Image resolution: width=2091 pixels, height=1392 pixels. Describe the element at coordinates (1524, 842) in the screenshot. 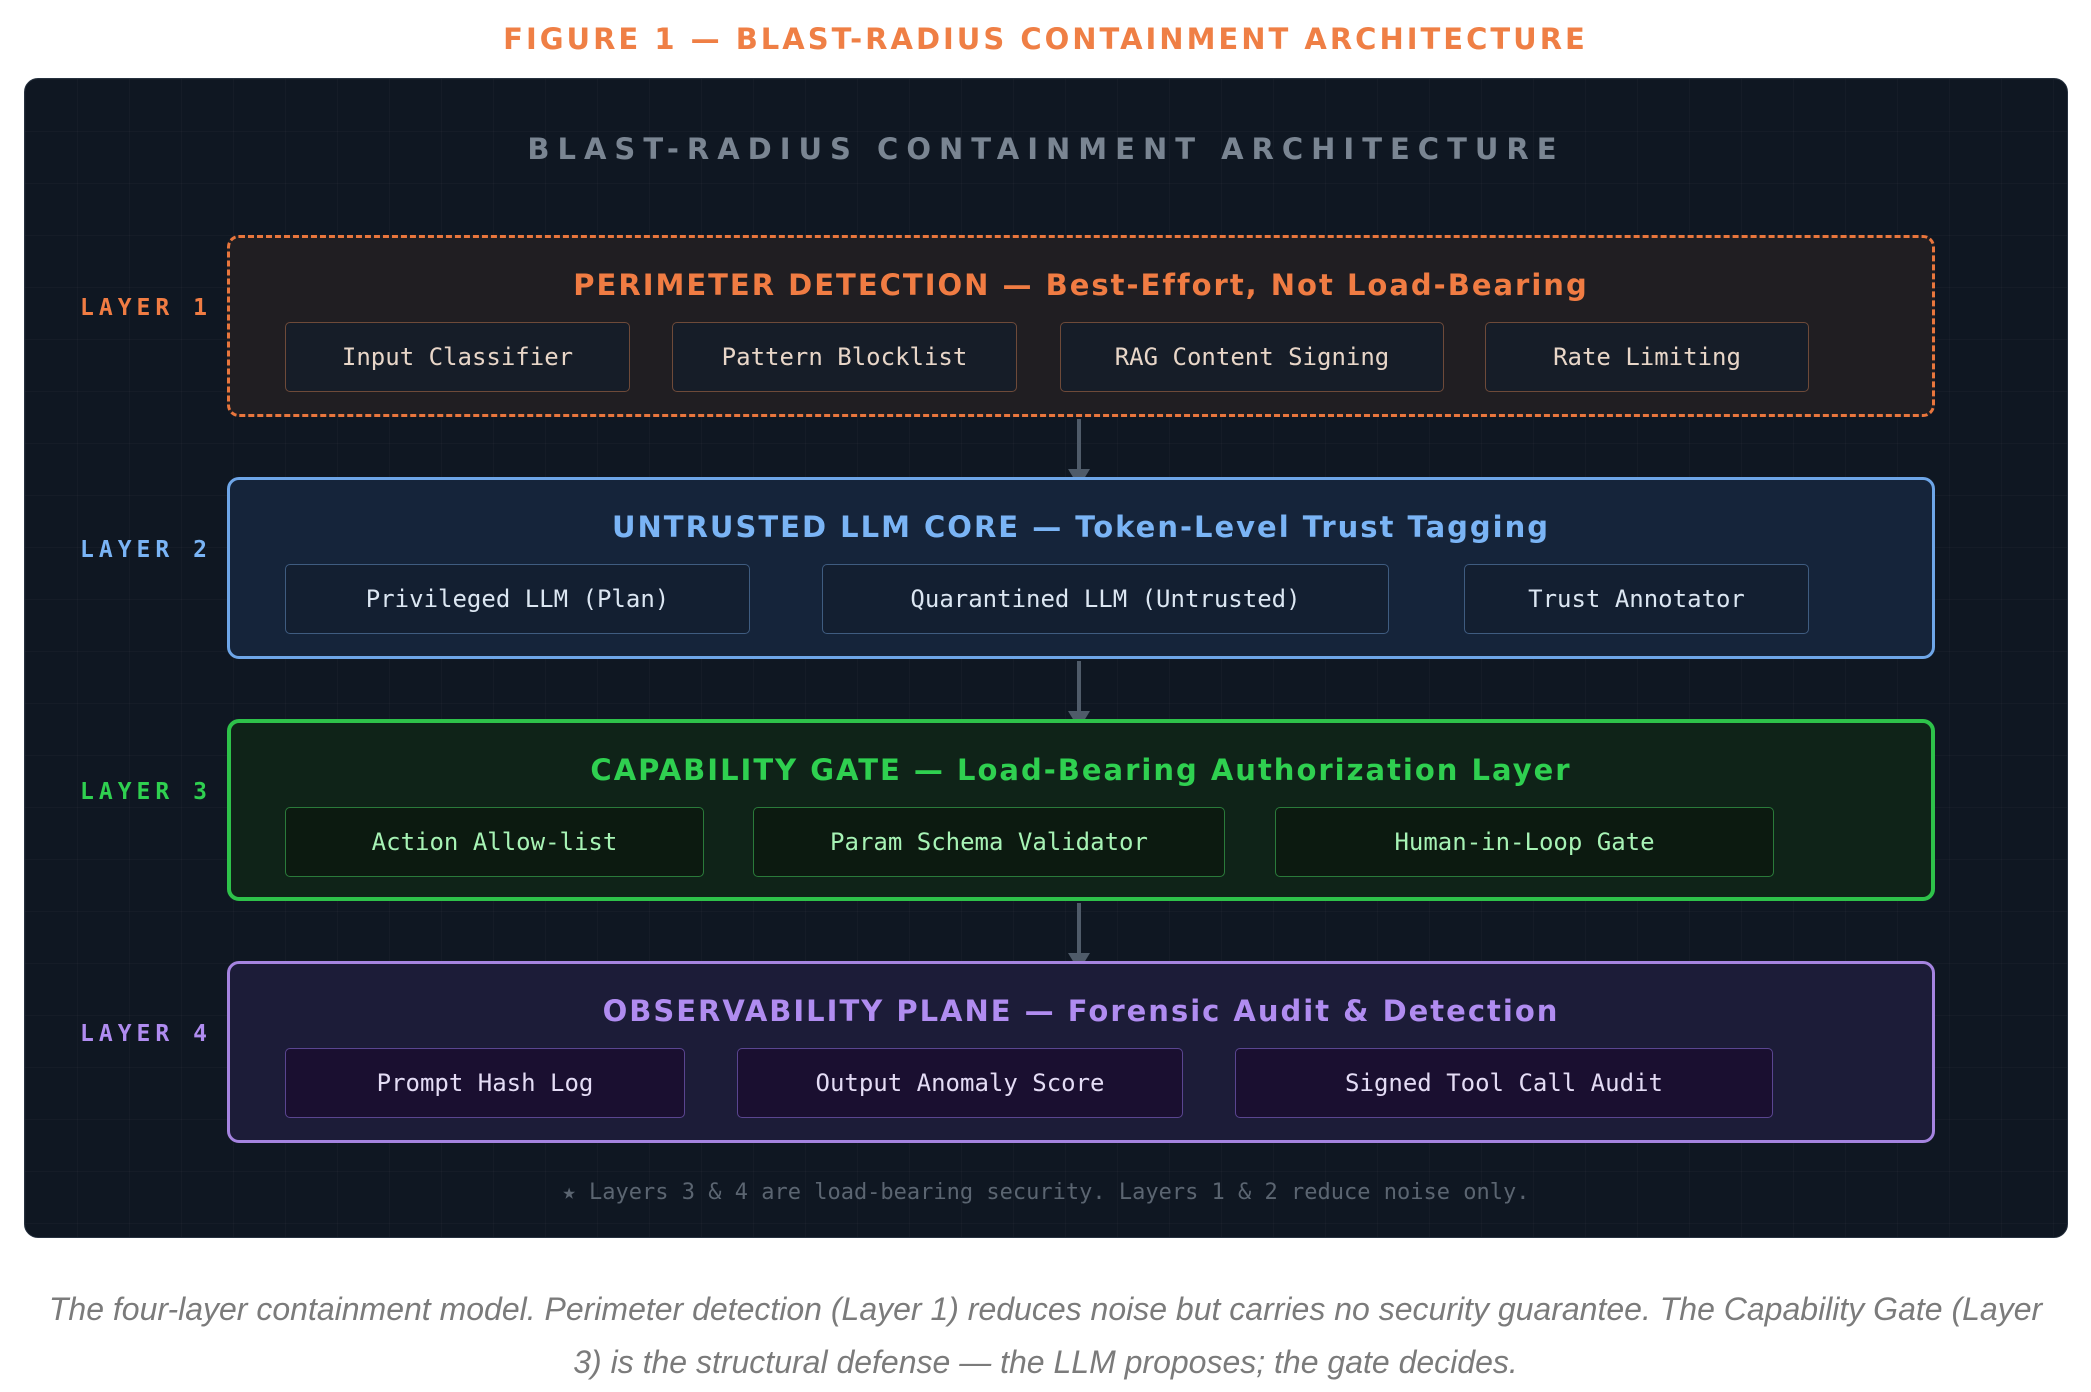

I see `component-human-in-loop-gate: Human-in-Loop Gate` at that location.